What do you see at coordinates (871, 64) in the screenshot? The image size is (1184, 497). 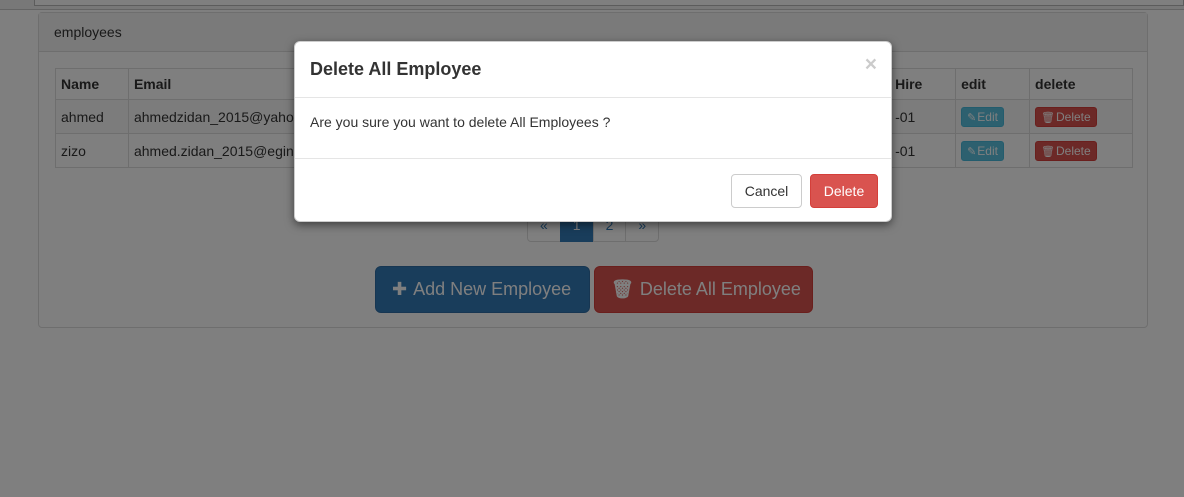 I see `close-icon: ×` at bounding box center [871, 64].